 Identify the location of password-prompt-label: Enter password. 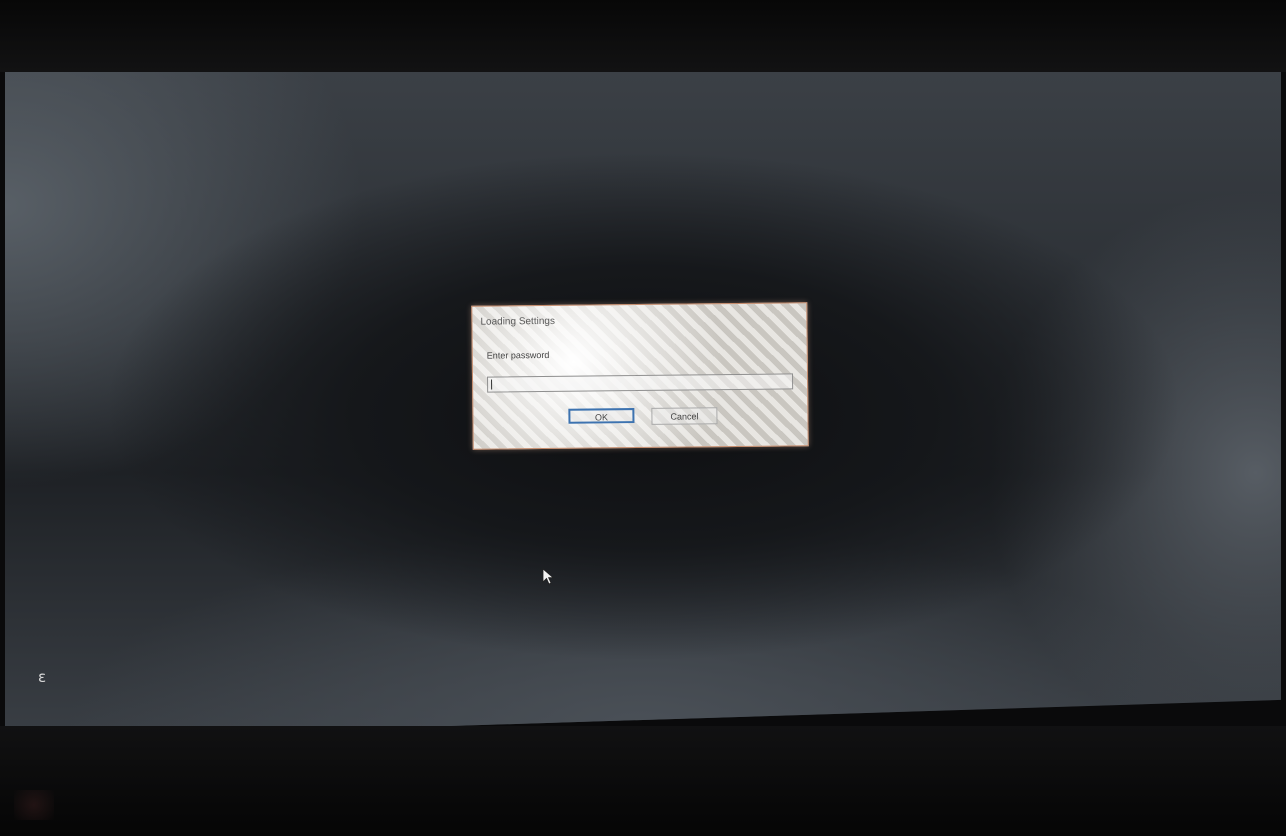
(518, 355).